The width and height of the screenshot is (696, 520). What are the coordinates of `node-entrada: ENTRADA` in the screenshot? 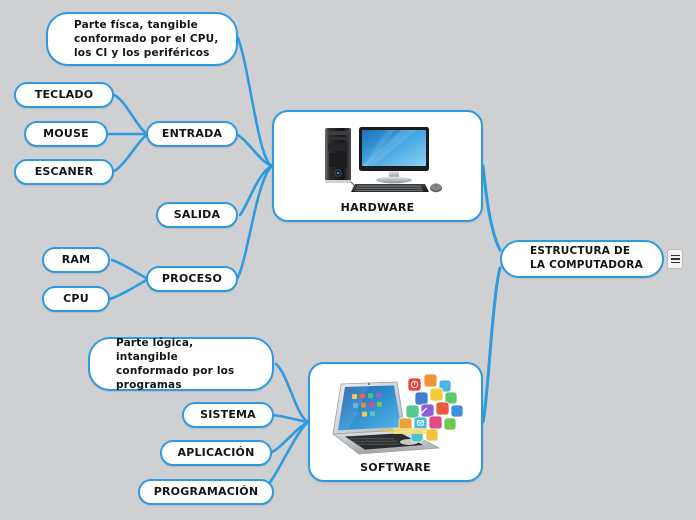 It's located at (192, 134).